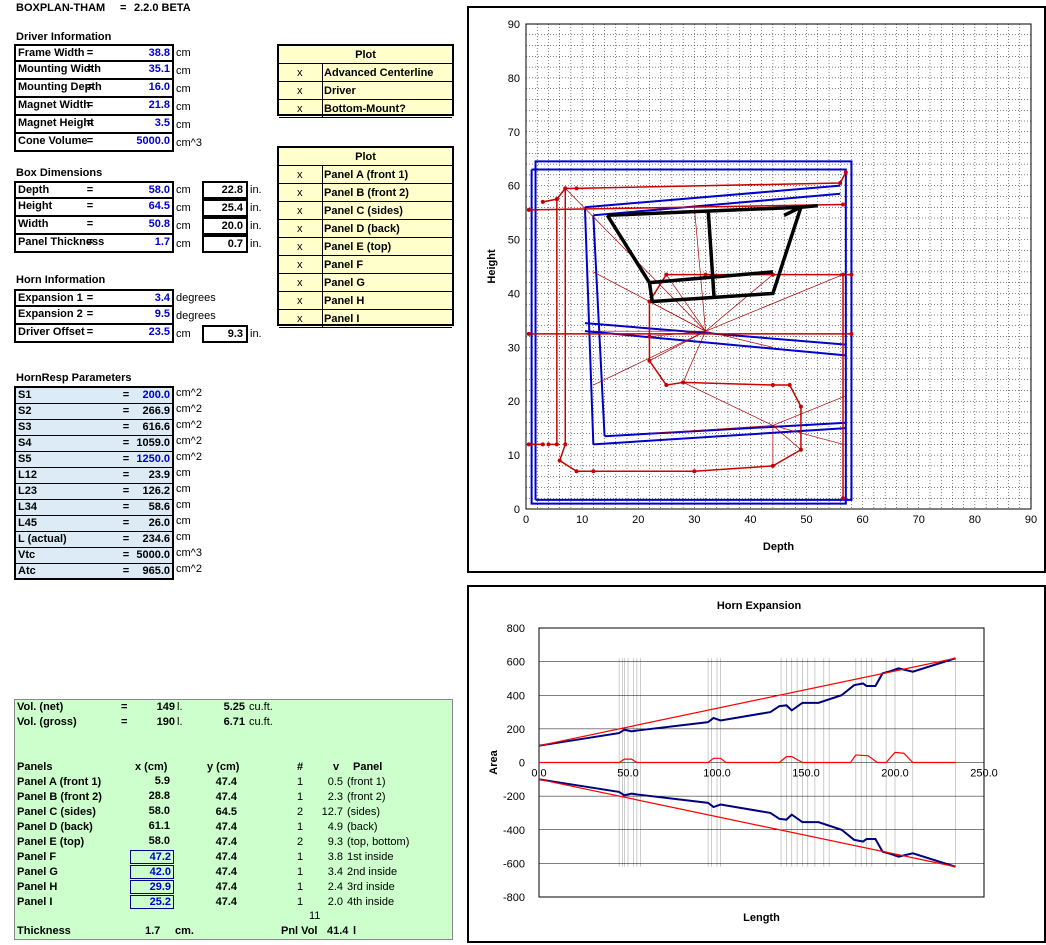 This screenshot has width=1046, height=945. Describe the element at coordinates (56, 123) in the screenshot. I see `row-label: Magnet Height` at that location.